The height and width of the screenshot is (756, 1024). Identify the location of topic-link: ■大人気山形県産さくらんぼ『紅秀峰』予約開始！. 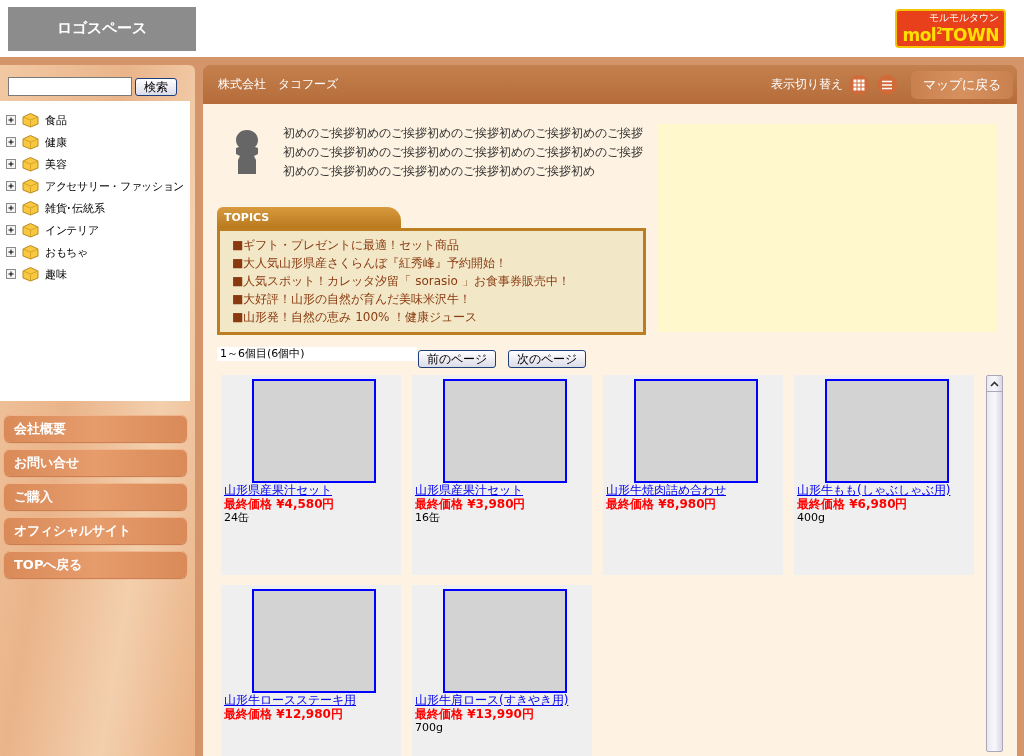
(438, 263).